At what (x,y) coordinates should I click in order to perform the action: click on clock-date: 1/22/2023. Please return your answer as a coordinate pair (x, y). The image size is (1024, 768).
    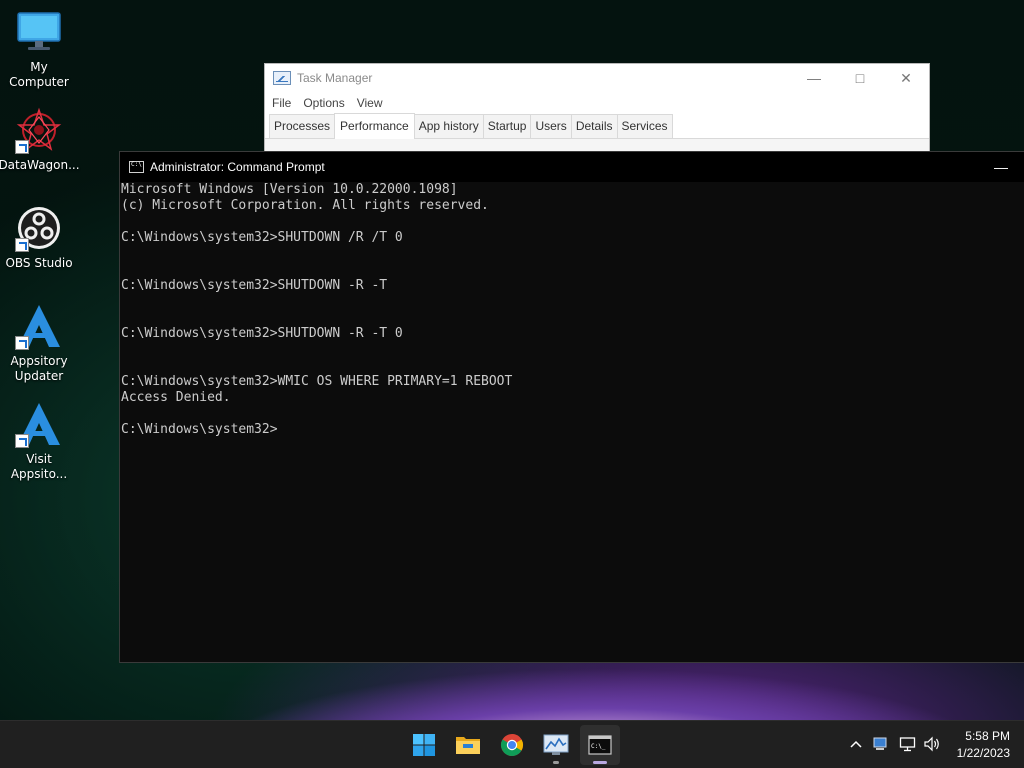
    Looking at the image, I should click on (983, 753).